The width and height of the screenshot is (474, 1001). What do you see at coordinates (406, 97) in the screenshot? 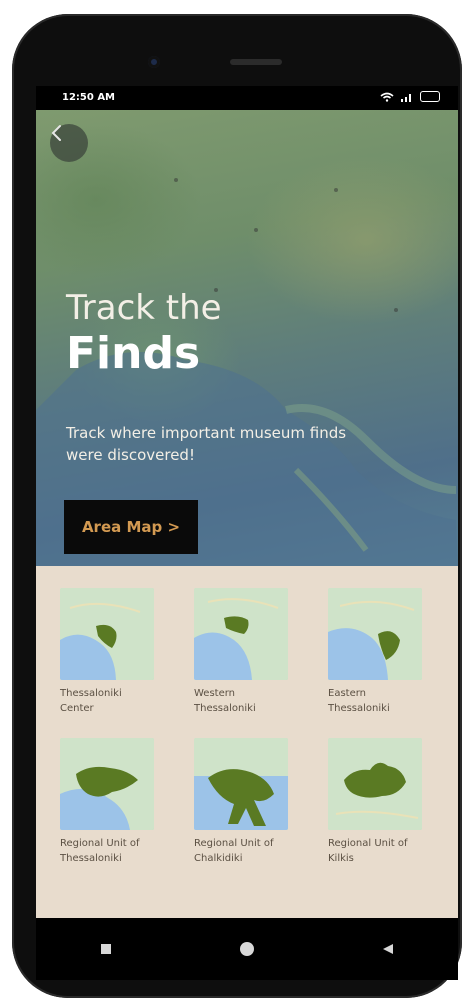
I see `signal-icon` at bounding box center [406, 97].